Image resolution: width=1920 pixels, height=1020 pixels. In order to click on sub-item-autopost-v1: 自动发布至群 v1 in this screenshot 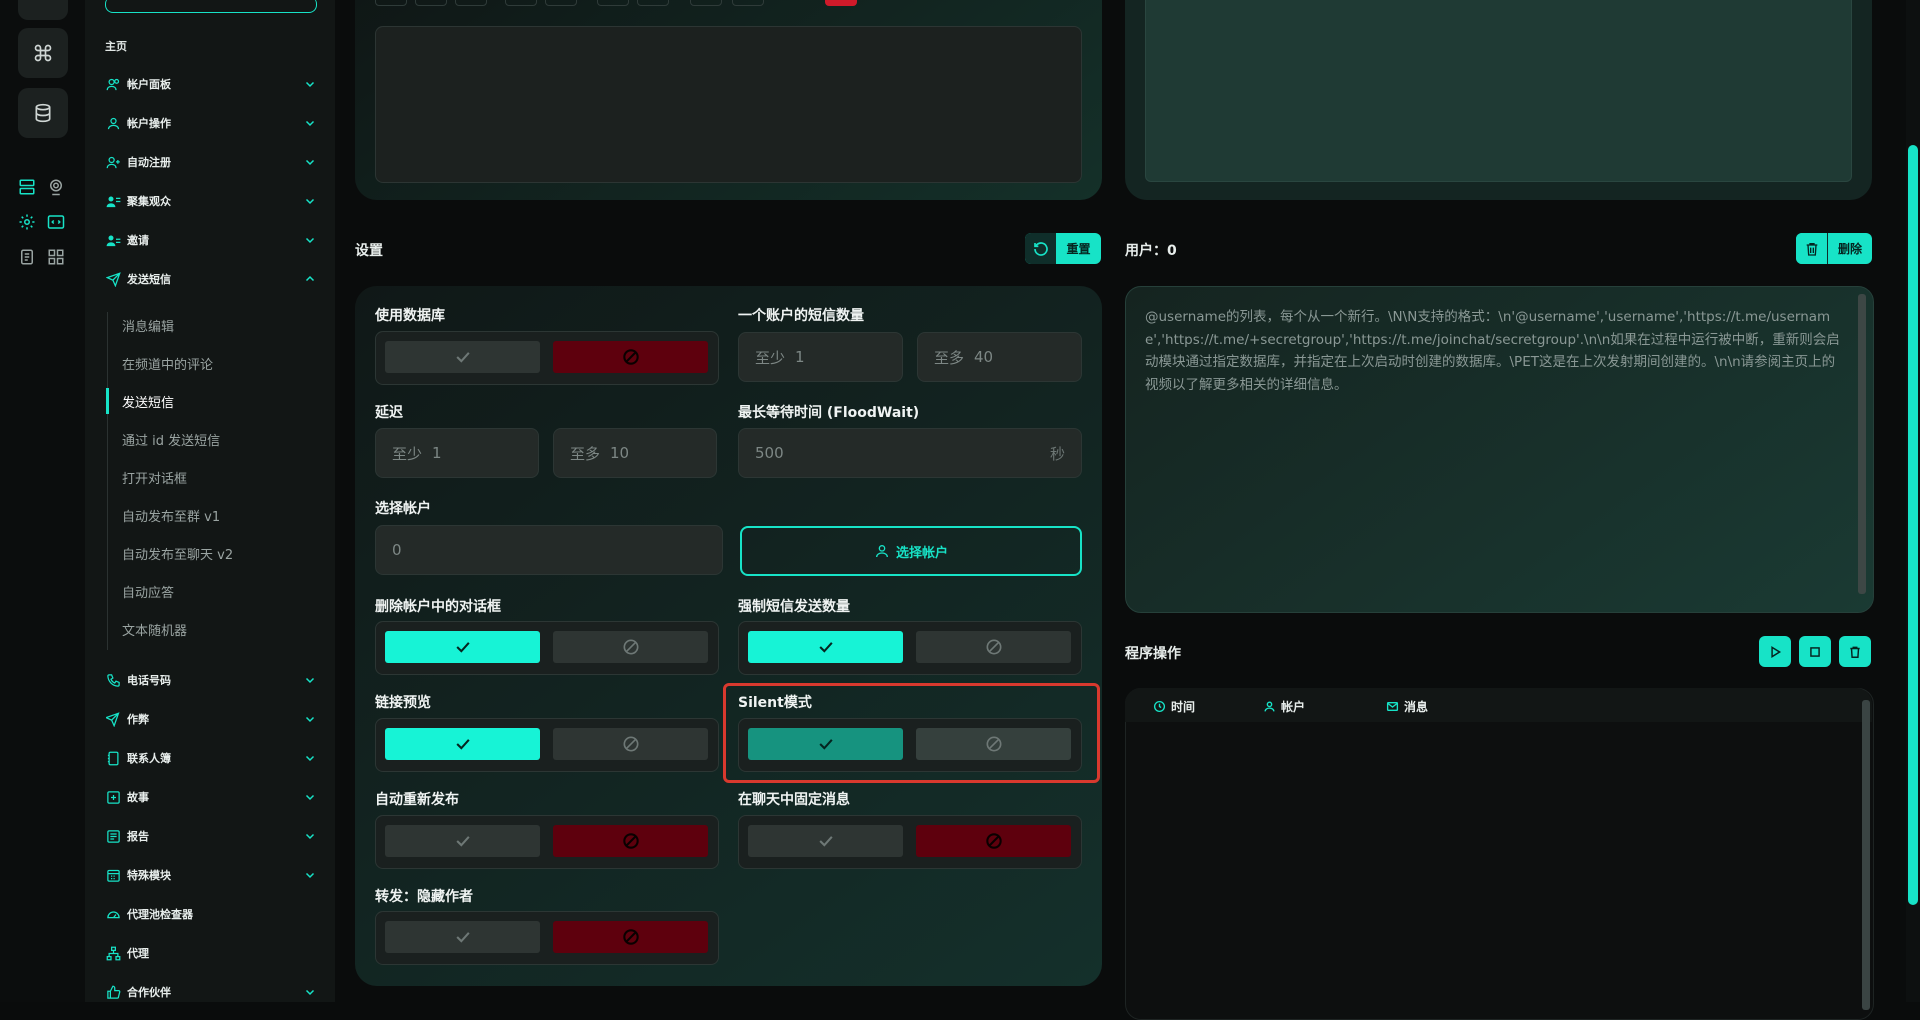, I will do `click(171, 515)`.